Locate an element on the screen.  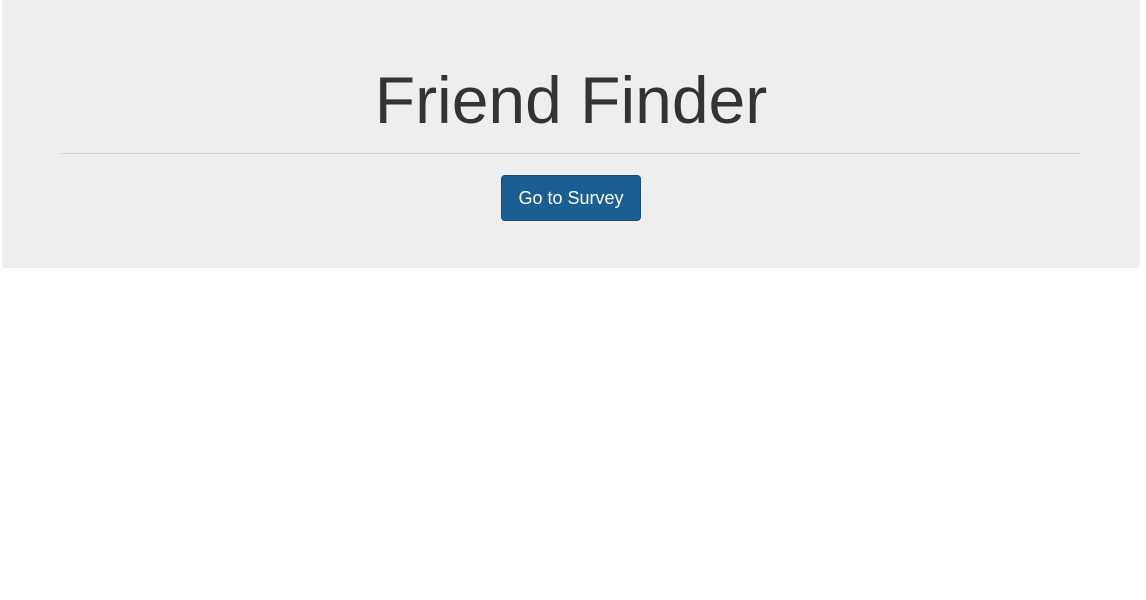
button-container: Go to Survey is located at coordinates (571, 198).